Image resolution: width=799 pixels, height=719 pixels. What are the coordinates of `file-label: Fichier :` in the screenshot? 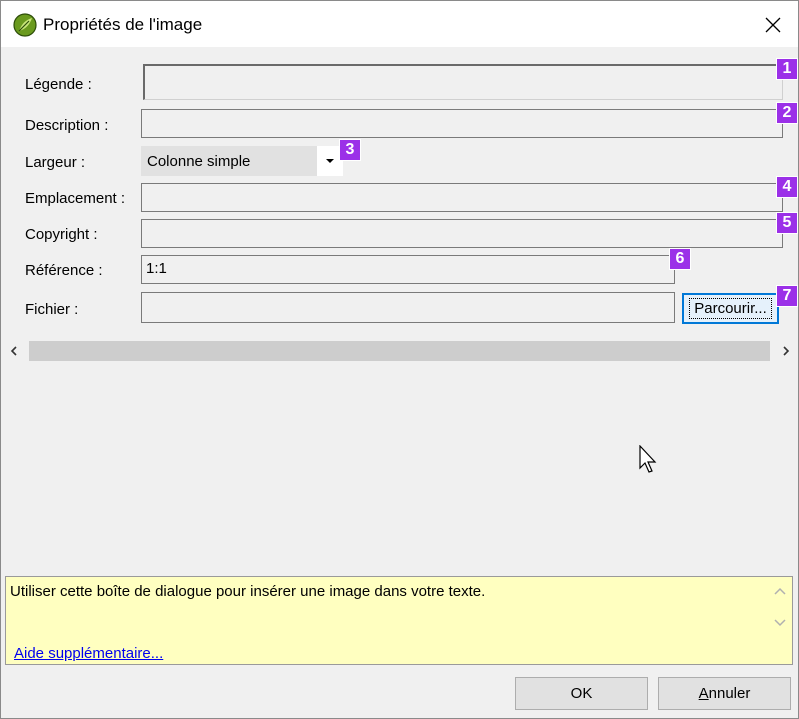 It's located at (52, 309).